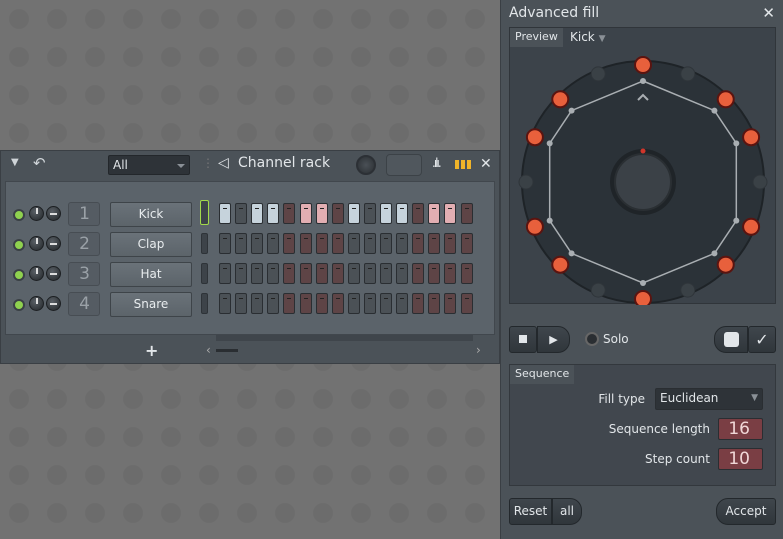  What do you see at coordinates (151, 214) in the screenshot?
I see `channel-name-button: Kick` at bounding box center [151, 214].